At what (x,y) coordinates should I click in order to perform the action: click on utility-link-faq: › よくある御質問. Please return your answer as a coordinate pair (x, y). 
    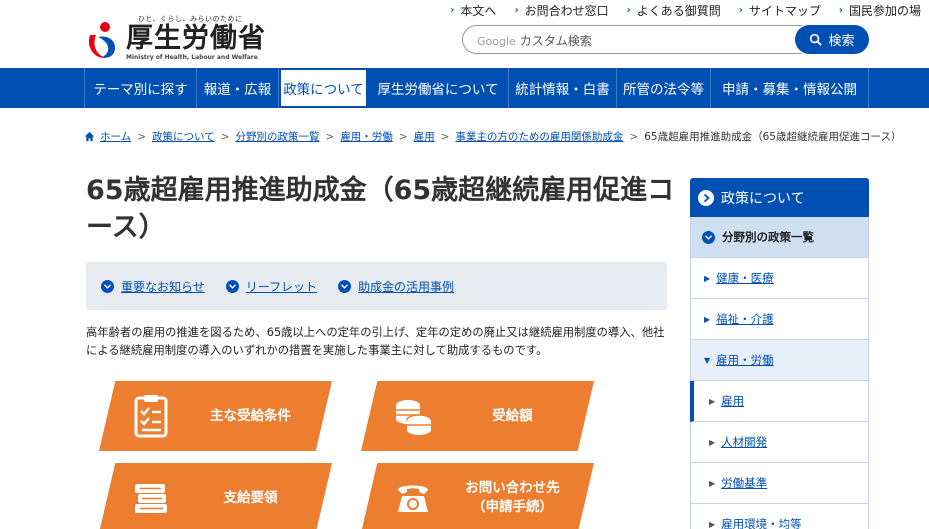
    Looking at the image, I should click on (674, 10).